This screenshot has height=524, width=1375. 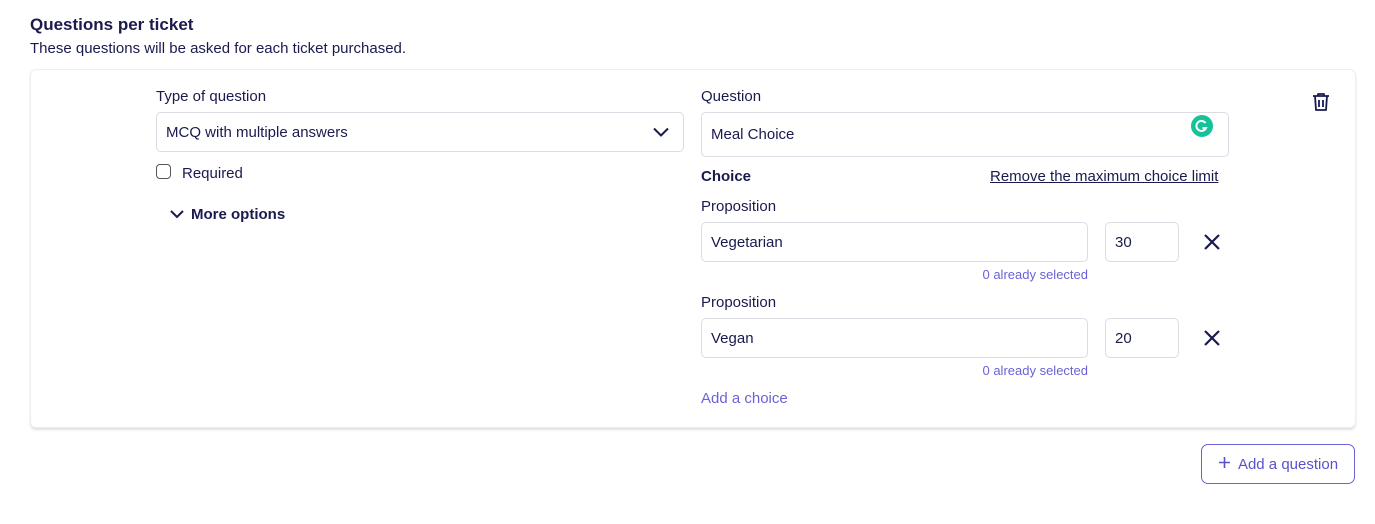 I want to click on choice-limit-value: 30, so click(x=1123, y=242).